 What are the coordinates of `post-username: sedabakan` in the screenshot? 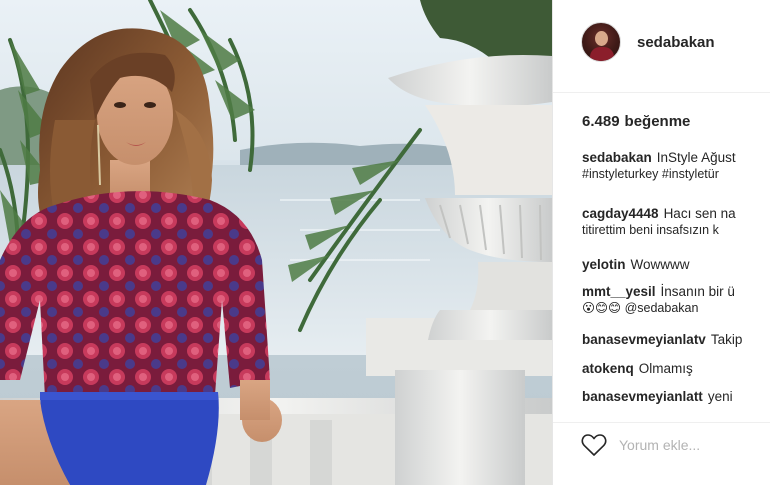 It's located at (676, 42).